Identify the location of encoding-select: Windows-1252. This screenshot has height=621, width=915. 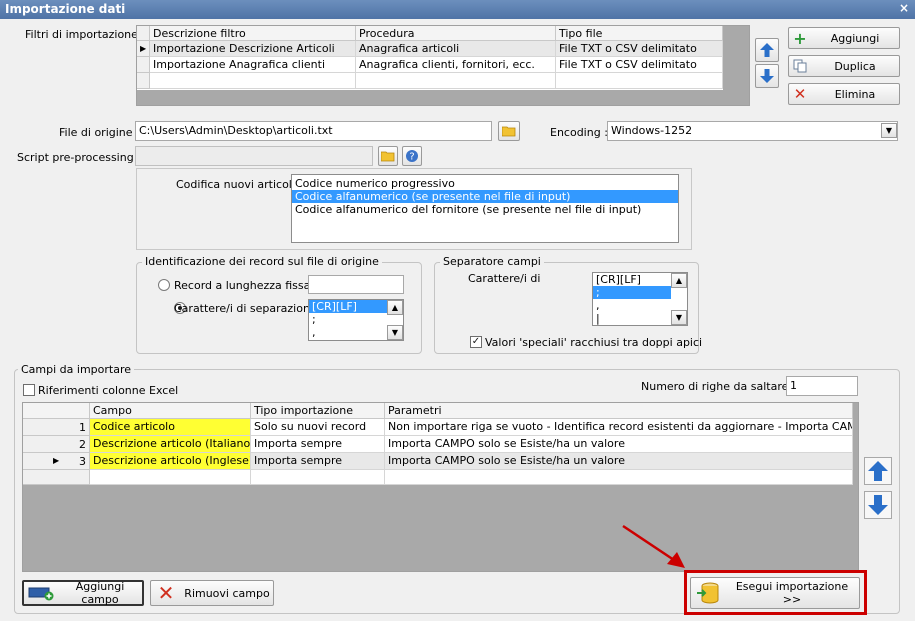
(752, 131).